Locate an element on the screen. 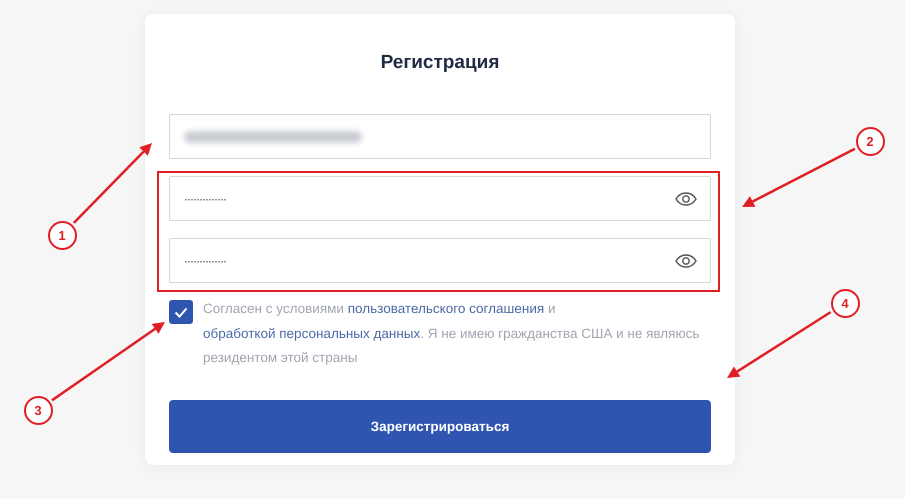 This screenshot has height=499, width=905. consent-text: Согласен с условиями пользовательского соглашения и обработкой персональных данных. Я не имею гражданства США и не являюсь резидентом этой страны is located at coordinates (451, 333).